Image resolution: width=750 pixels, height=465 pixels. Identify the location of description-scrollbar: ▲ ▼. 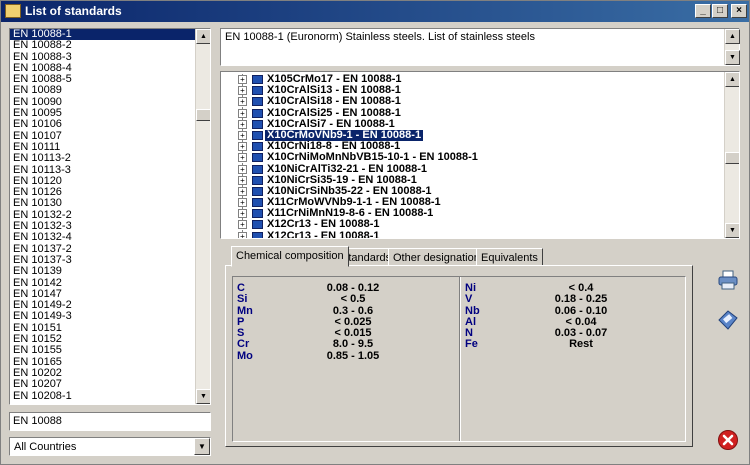
(732, 47).